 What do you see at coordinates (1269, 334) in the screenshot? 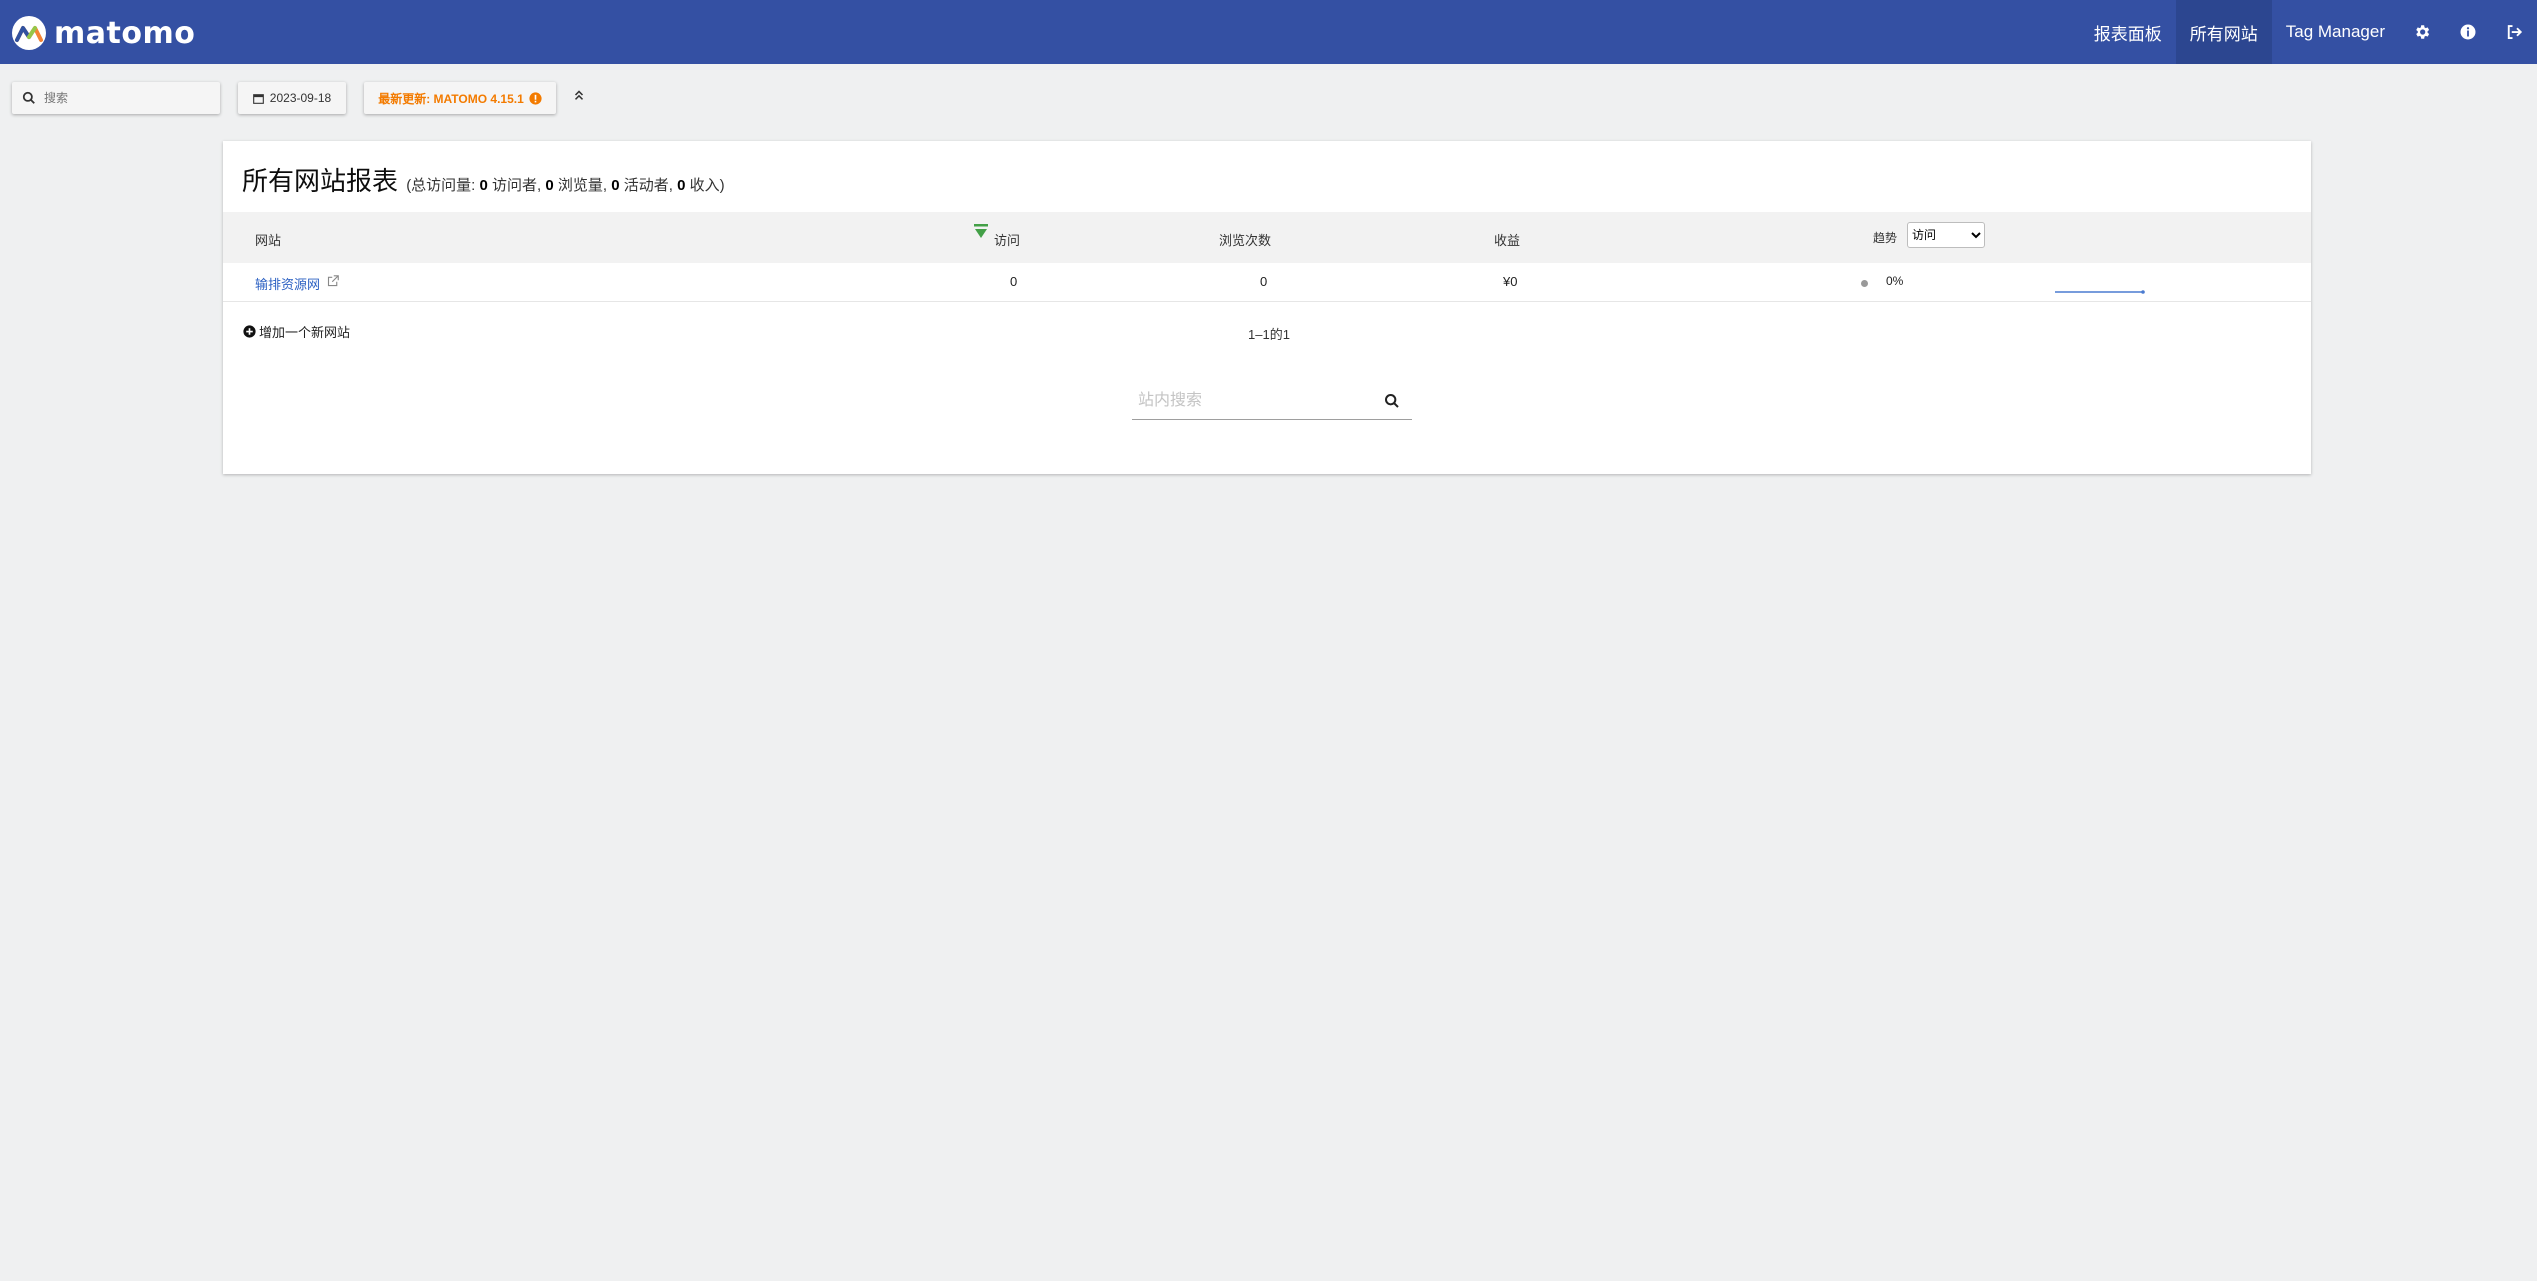
I see `pagination-info: 1–1的1` at bounding box center [1269, 334].